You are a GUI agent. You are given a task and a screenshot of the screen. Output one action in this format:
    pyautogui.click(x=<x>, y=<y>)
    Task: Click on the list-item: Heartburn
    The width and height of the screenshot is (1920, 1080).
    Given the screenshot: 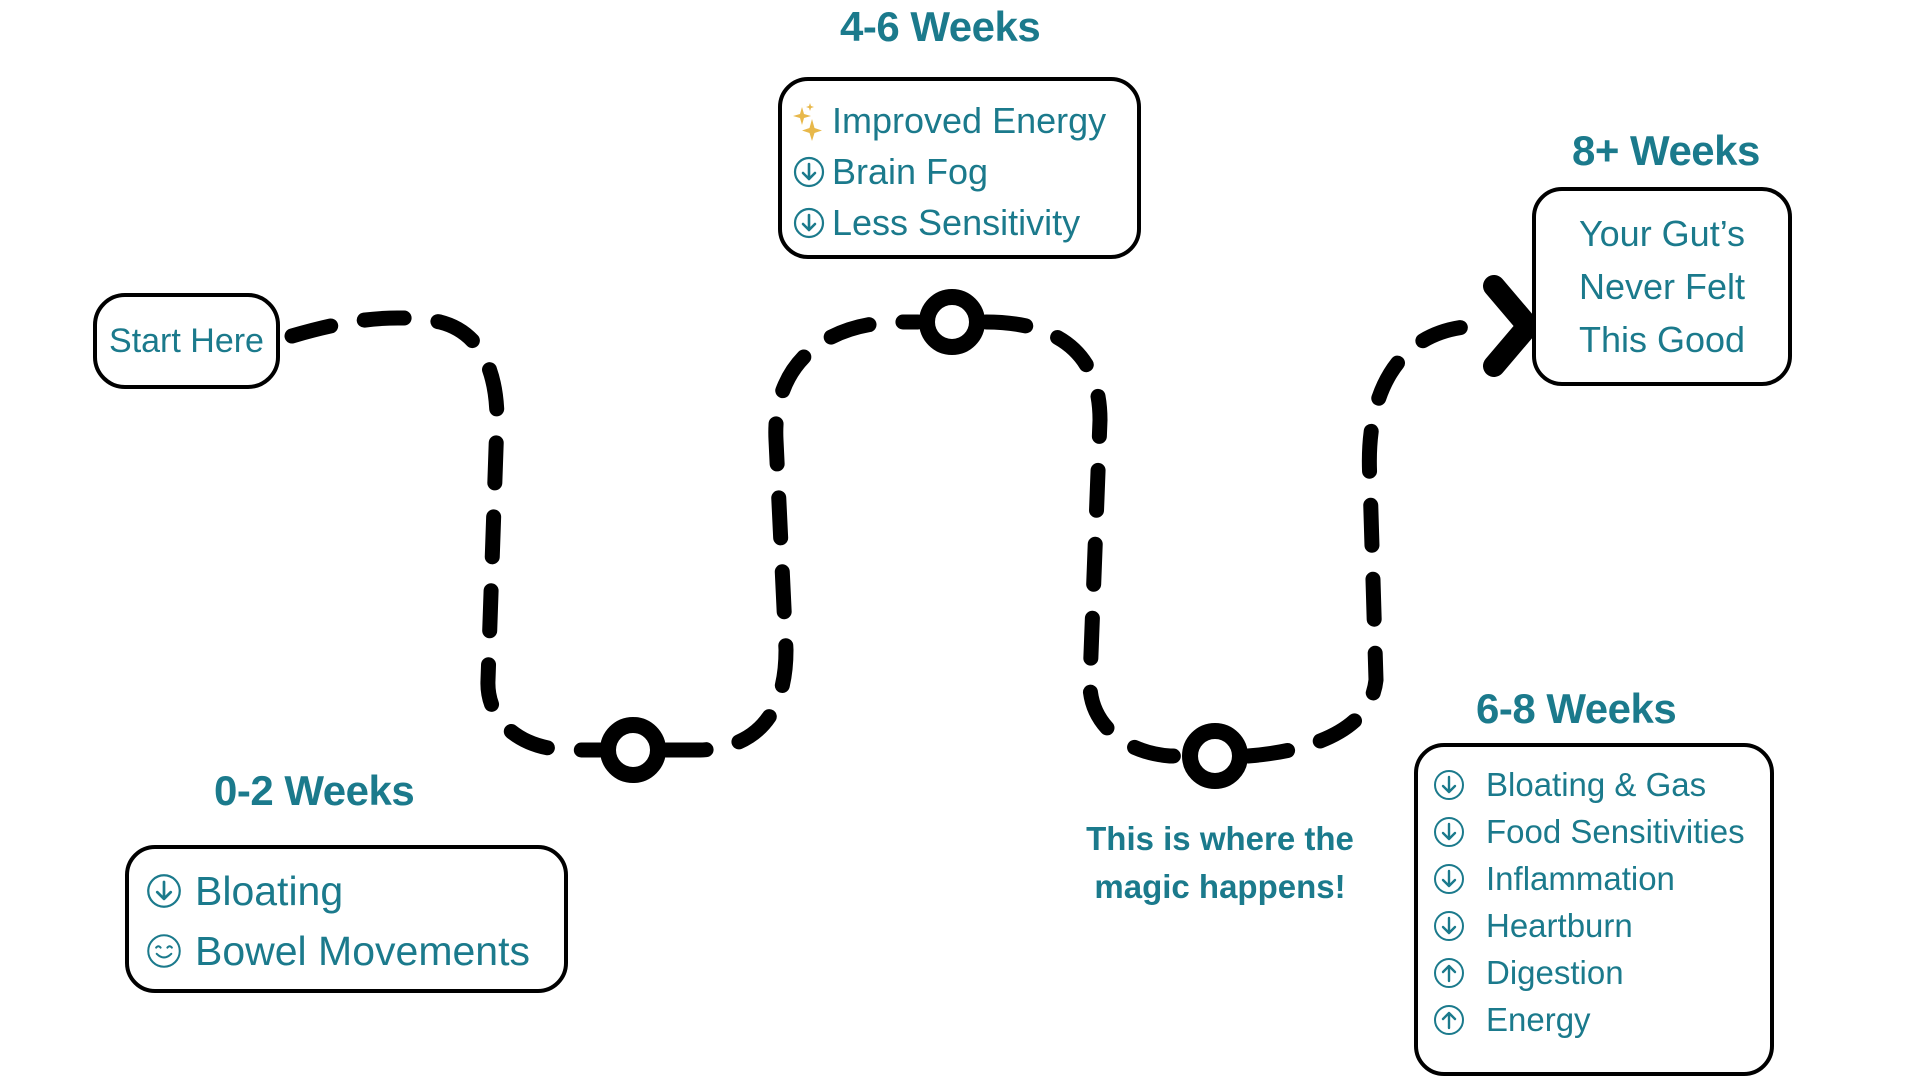 What is the action you would take?
    pyautogui.click(x=1601, y=925)
    